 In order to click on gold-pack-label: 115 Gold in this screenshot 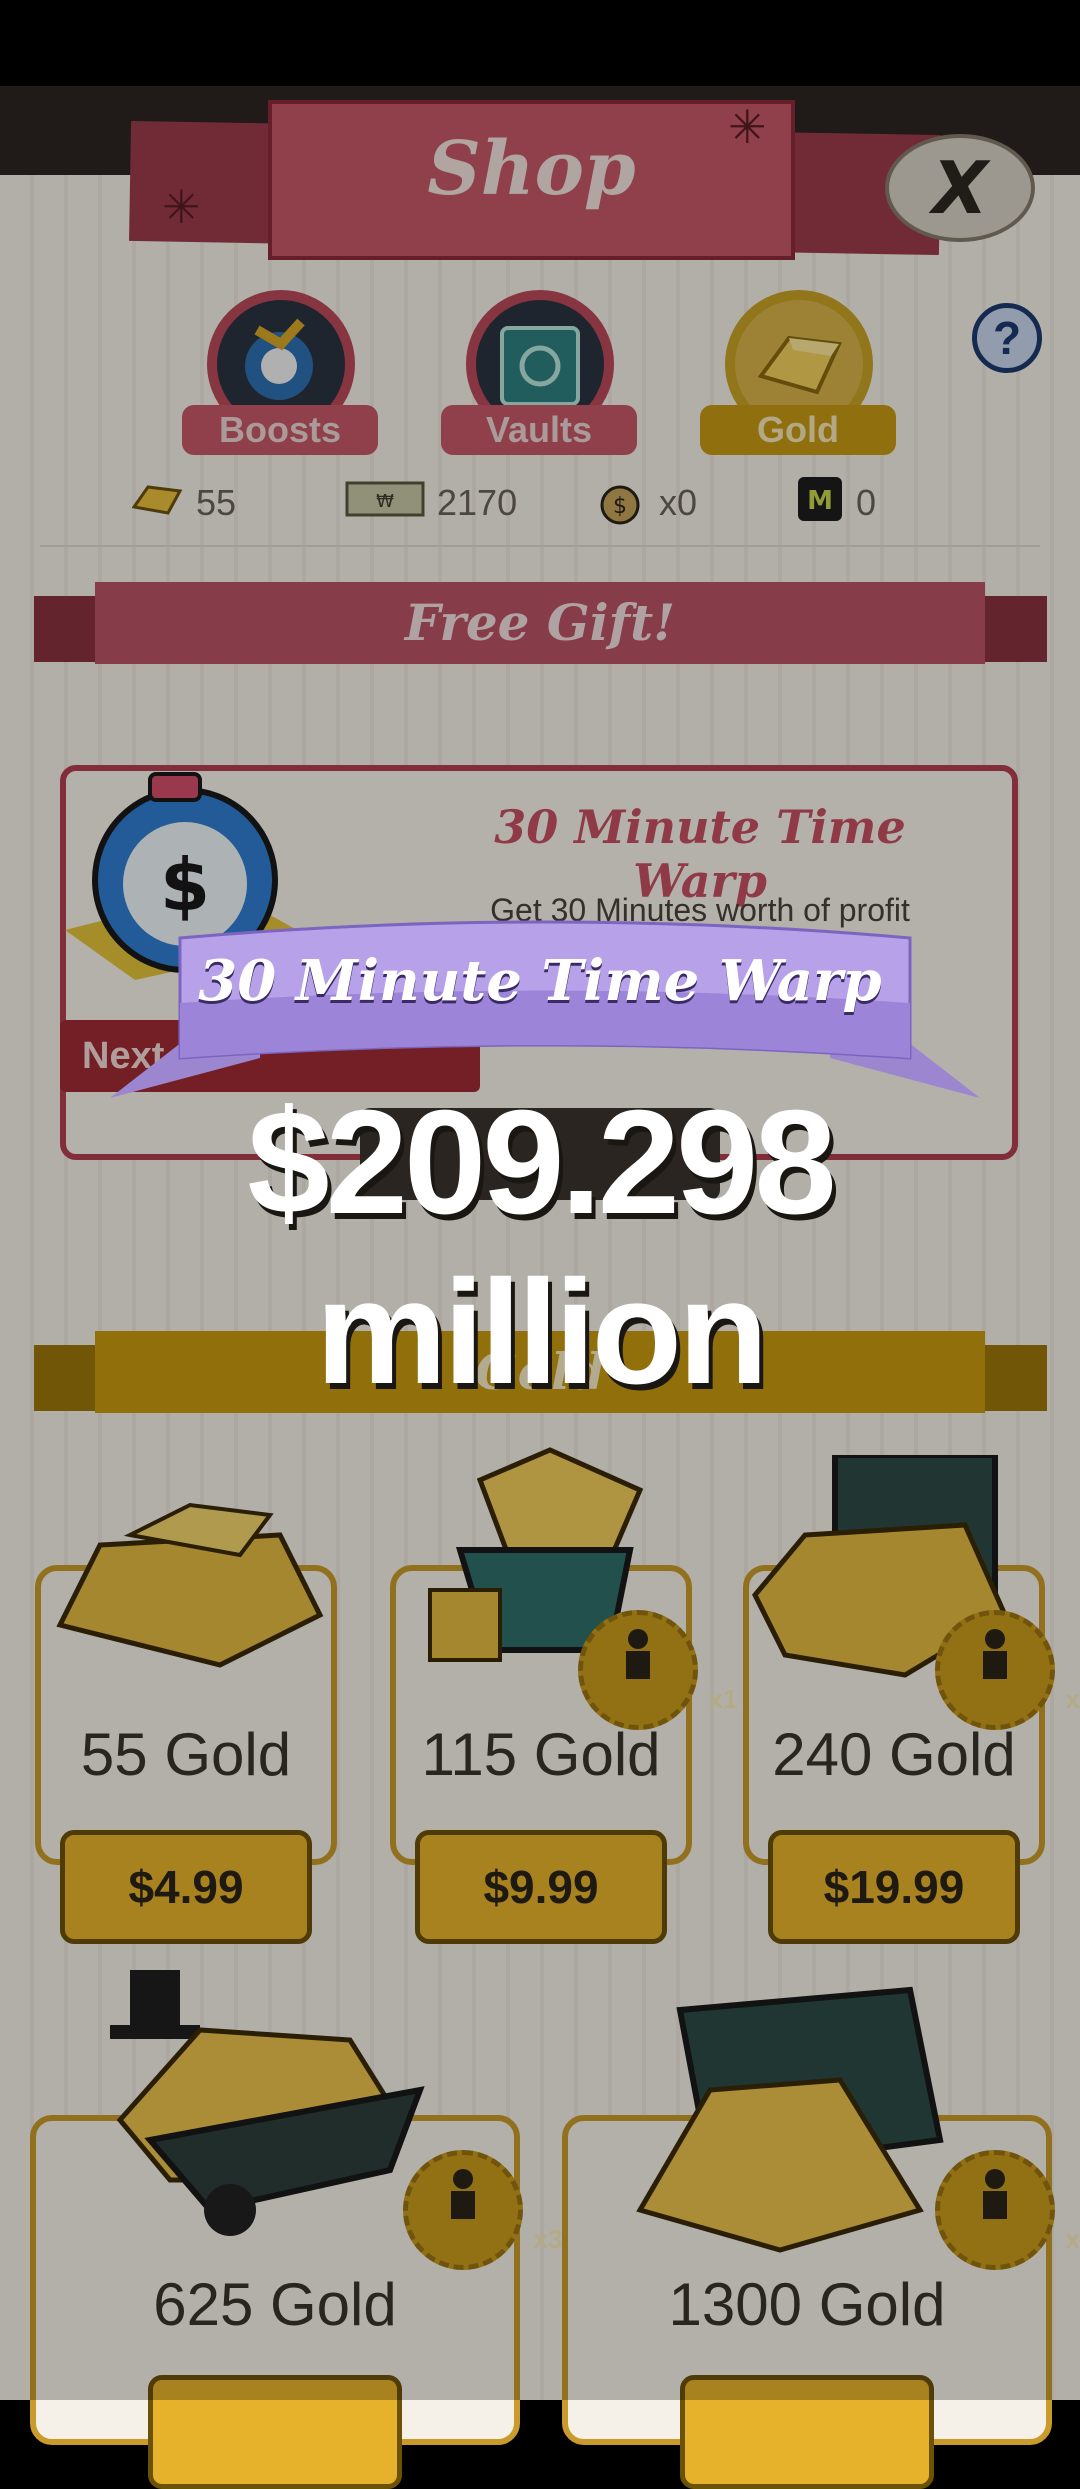, I will do `click(541, 1754)`.